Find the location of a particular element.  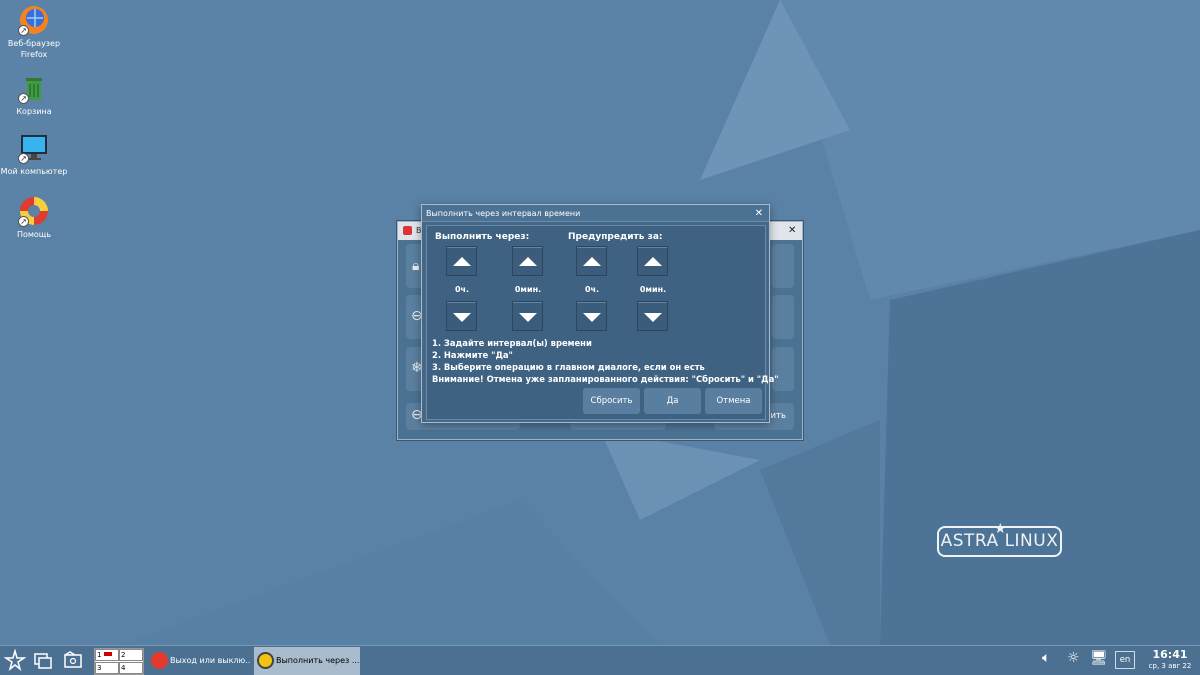

run-hours-up-button is located at coordinates (461, 261).